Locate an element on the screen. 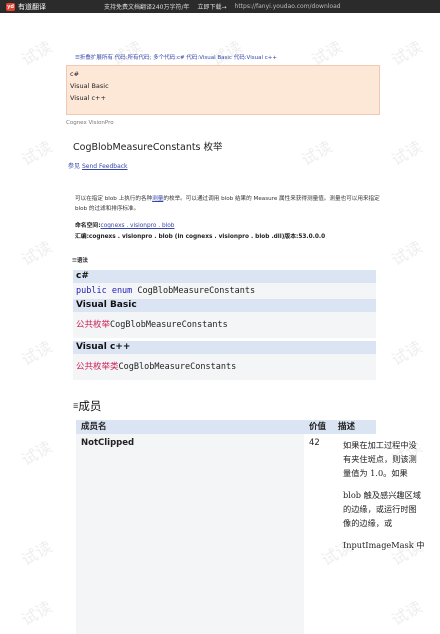  code-block-csharp: c# public enum CogBlobMeasureConstants is located at coordinates (224, 284).